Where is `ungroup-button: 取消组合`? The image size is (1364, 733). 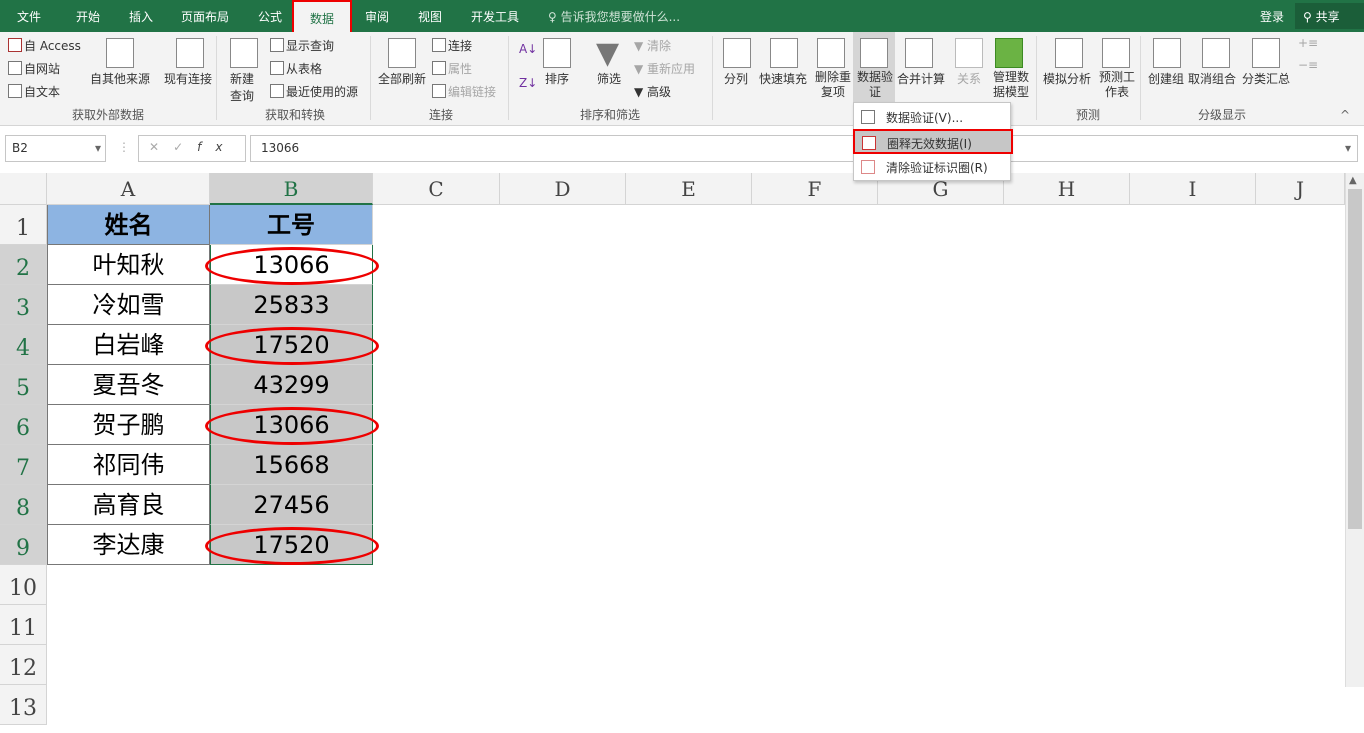 ungroup-button: 取消组合 is located at coordinates (1212, 78).